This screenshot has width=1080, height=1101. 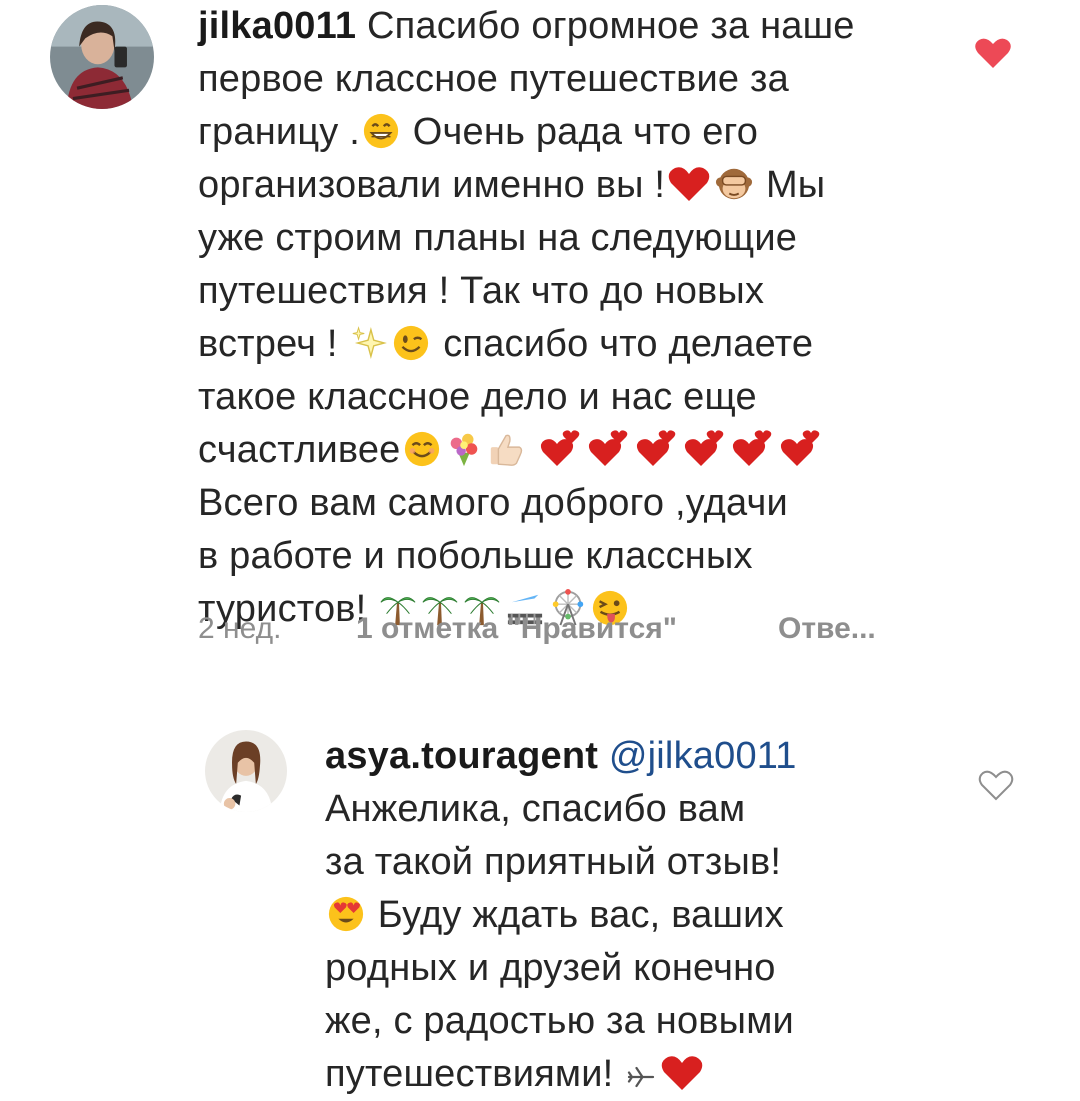 I want to click on comment-line: Очень рада что его, so click(x=585, y=132).